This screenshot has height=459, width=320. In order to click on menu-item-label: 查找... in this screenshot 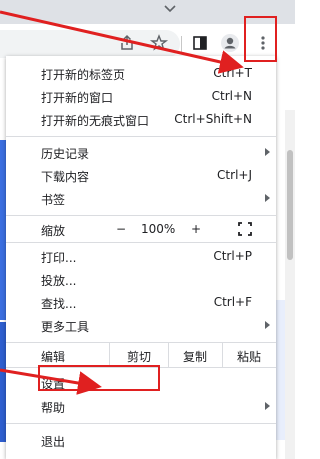, I will do `click(59, 304)`.